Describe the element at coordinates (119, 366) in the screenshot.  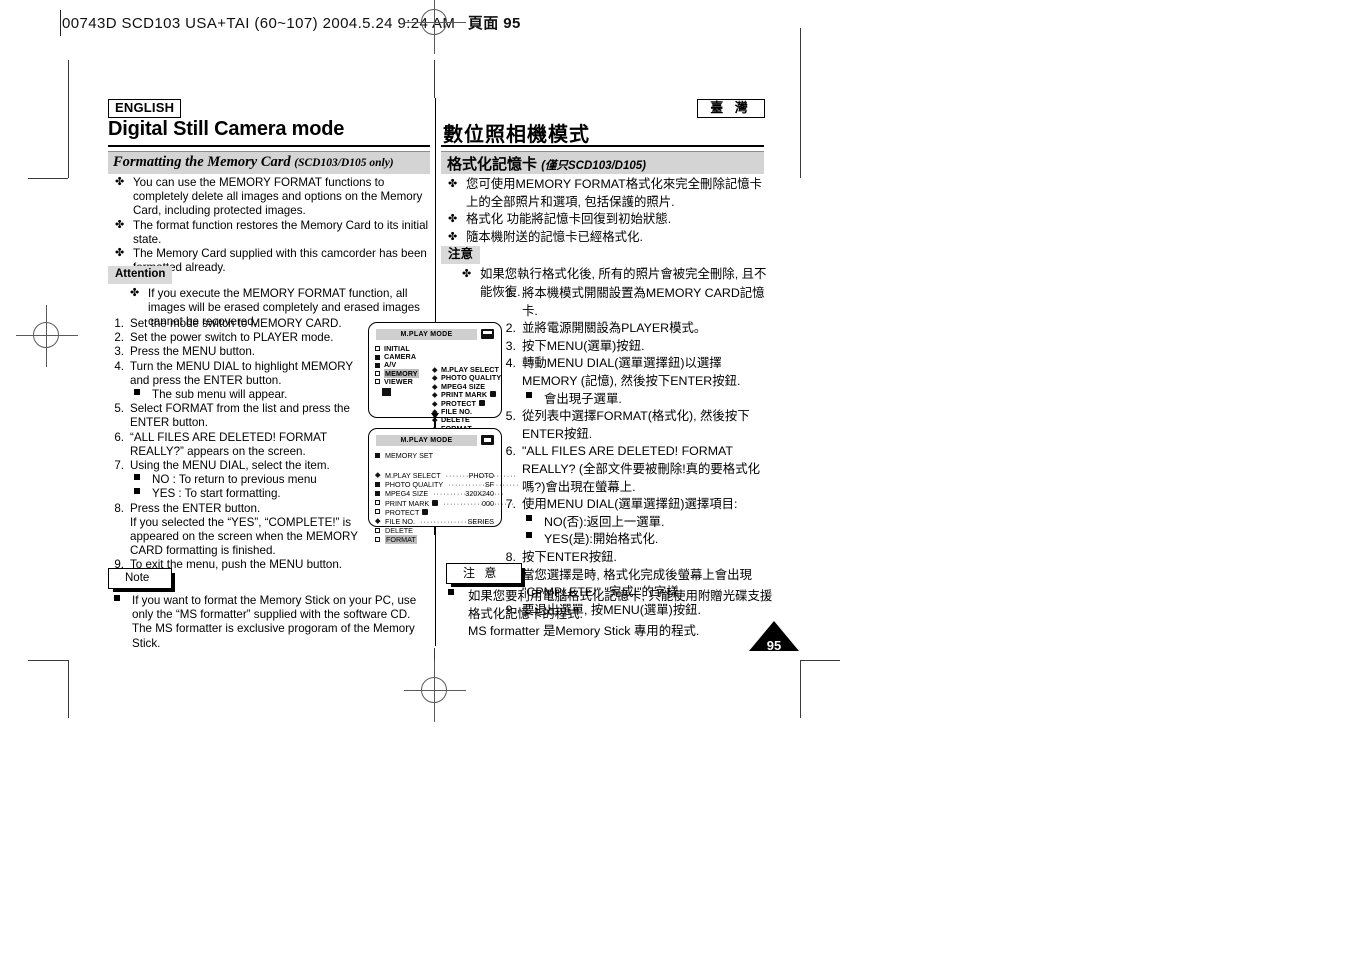
I see `step-number: 4.` at that location.